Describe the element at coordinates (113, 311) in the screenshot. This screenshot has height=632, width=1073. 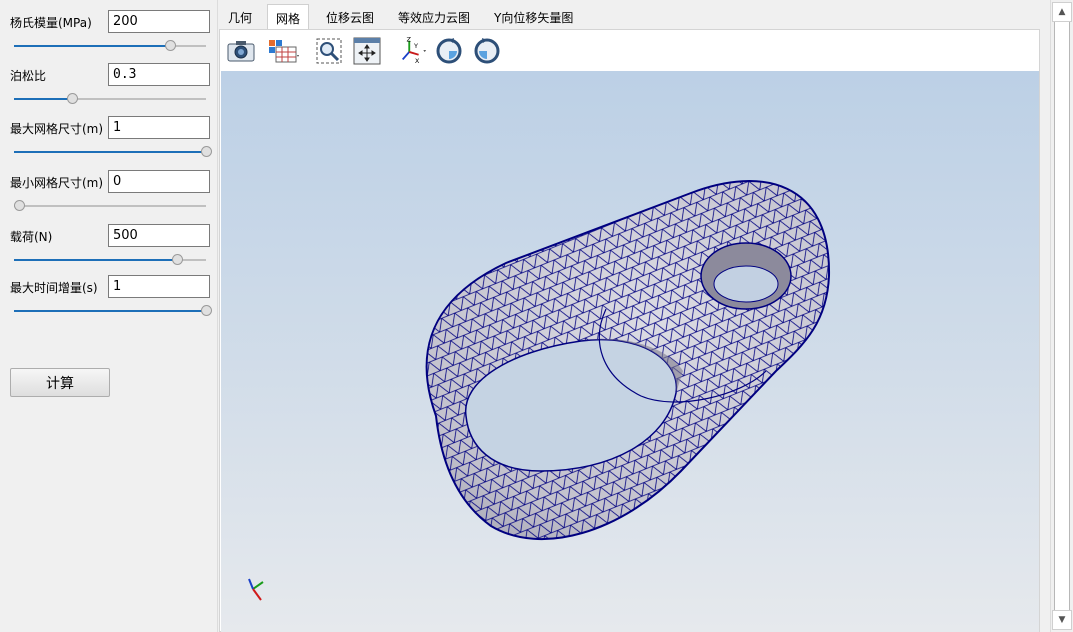
I see `max-time-increment-slider` at that location.